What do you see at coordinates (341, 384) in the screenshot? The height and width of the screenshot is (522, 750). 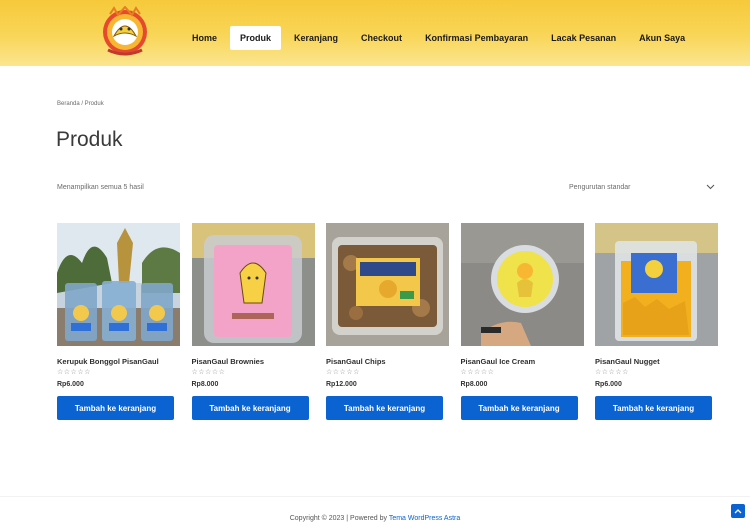 I see `product-price: Rp12.000` at bounding box center [341, 384].